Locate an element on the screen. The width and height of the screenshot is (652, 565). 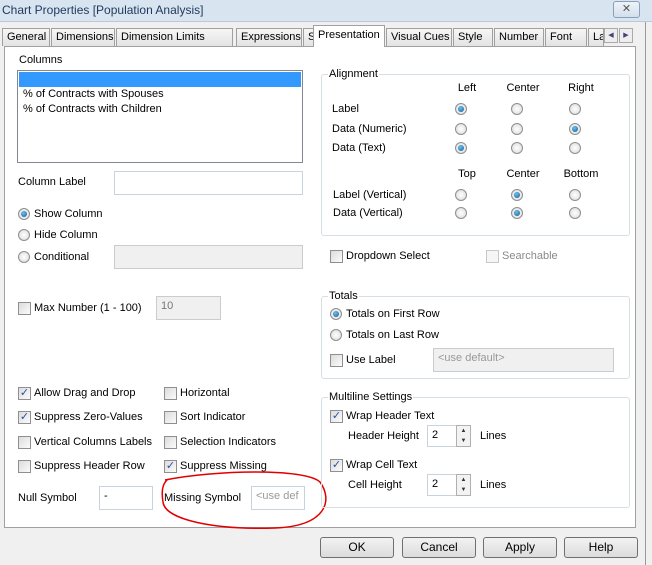
conditional-label: Conditional is located at coordinates (62, 257).